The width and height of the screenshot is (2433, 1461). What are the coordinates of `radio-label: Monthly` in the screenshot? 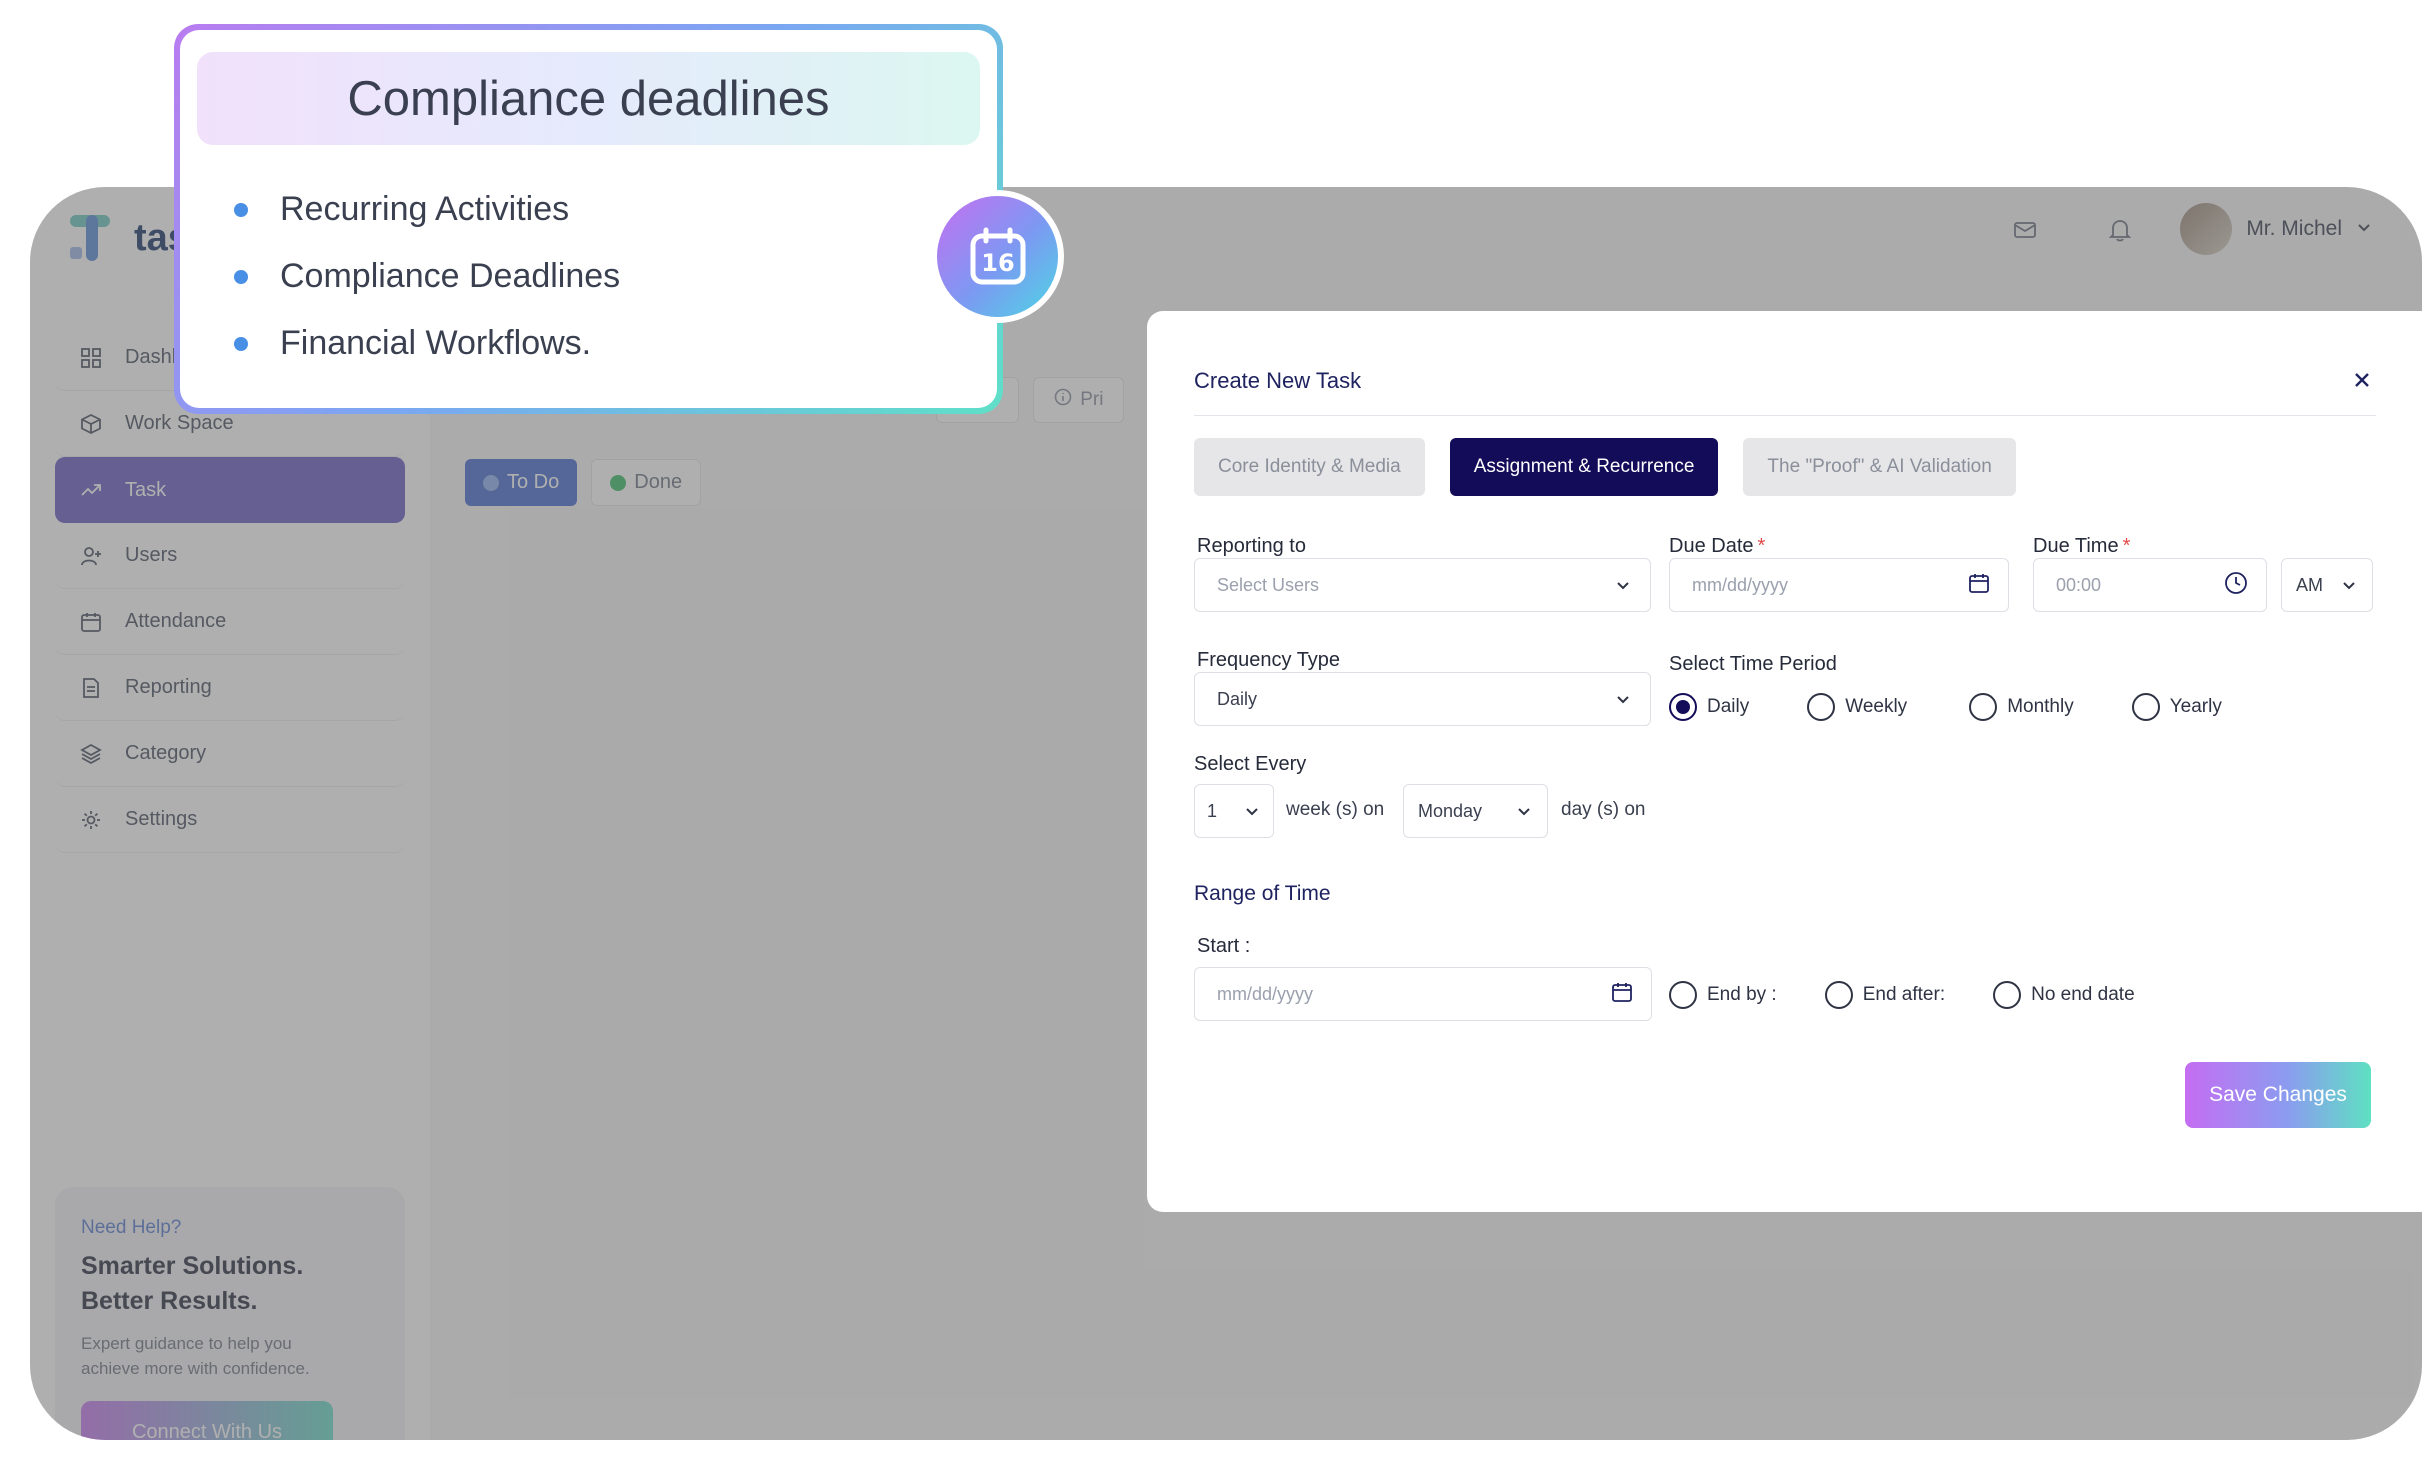 It's located at (2040, 706).